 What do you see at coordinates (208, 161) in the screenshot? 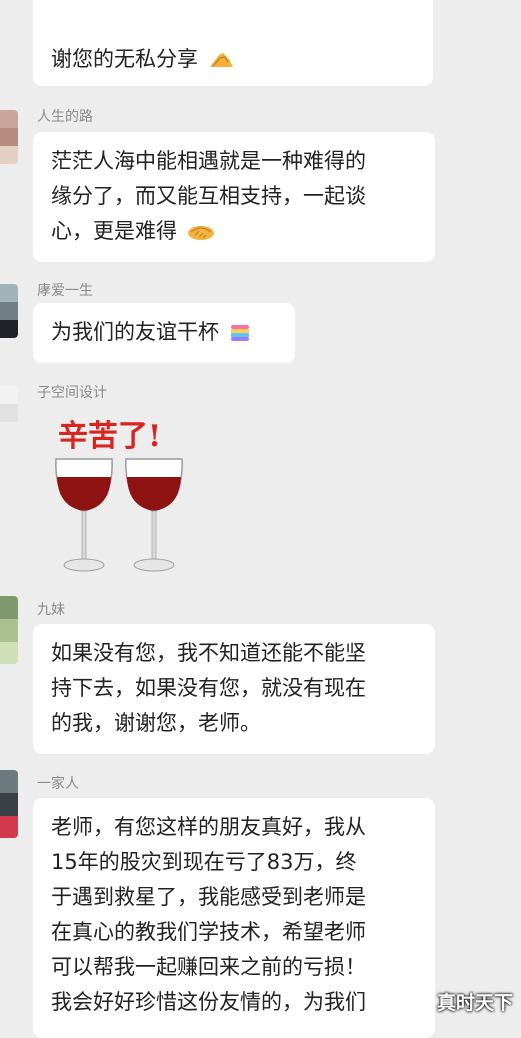
I see `message-line: 茫茫人海中能相遇就是一种难得的` at bounding box center [208, 161].